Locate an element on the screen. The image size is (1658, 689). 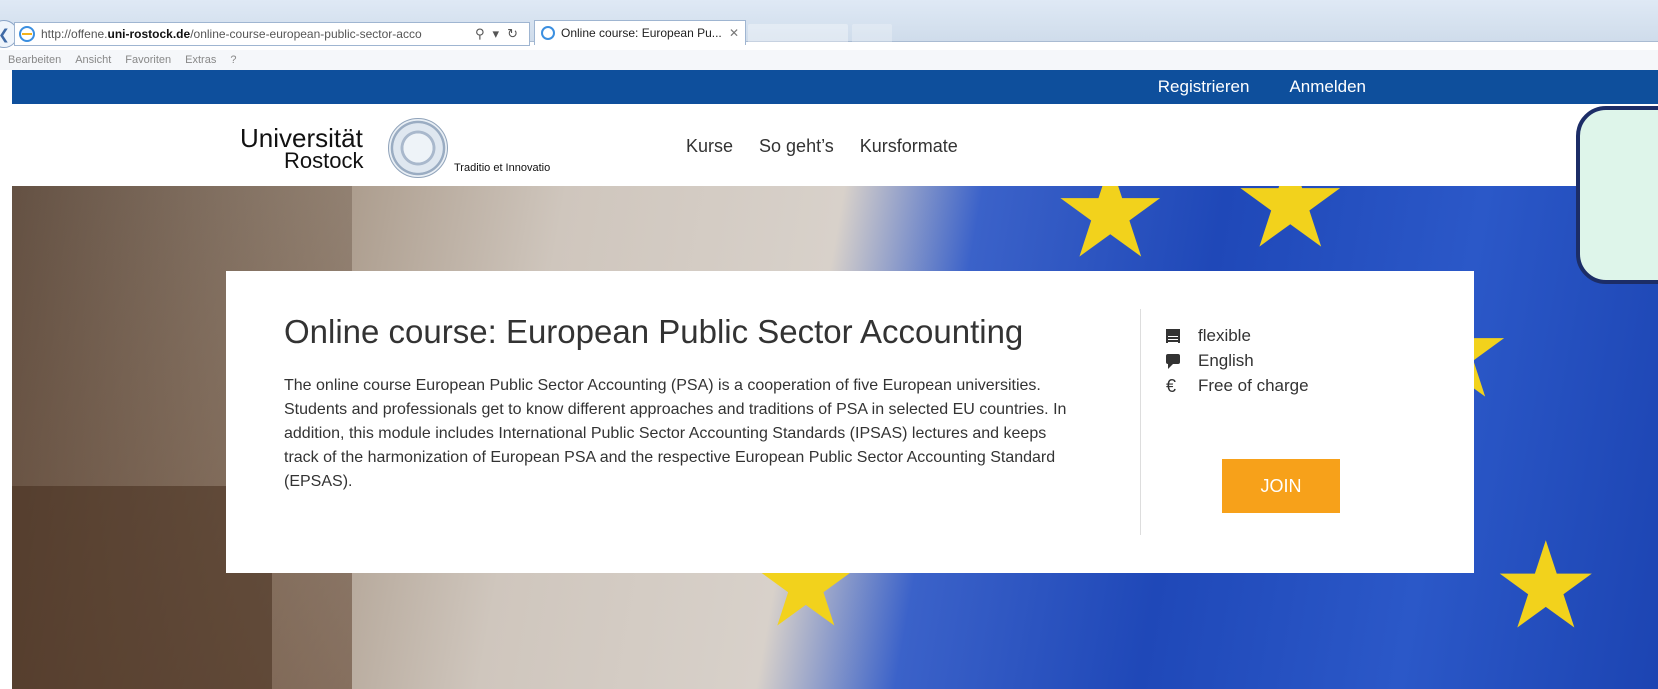
menu-bearbeiten: Bearbeiten is located at coordinates (34, 60).